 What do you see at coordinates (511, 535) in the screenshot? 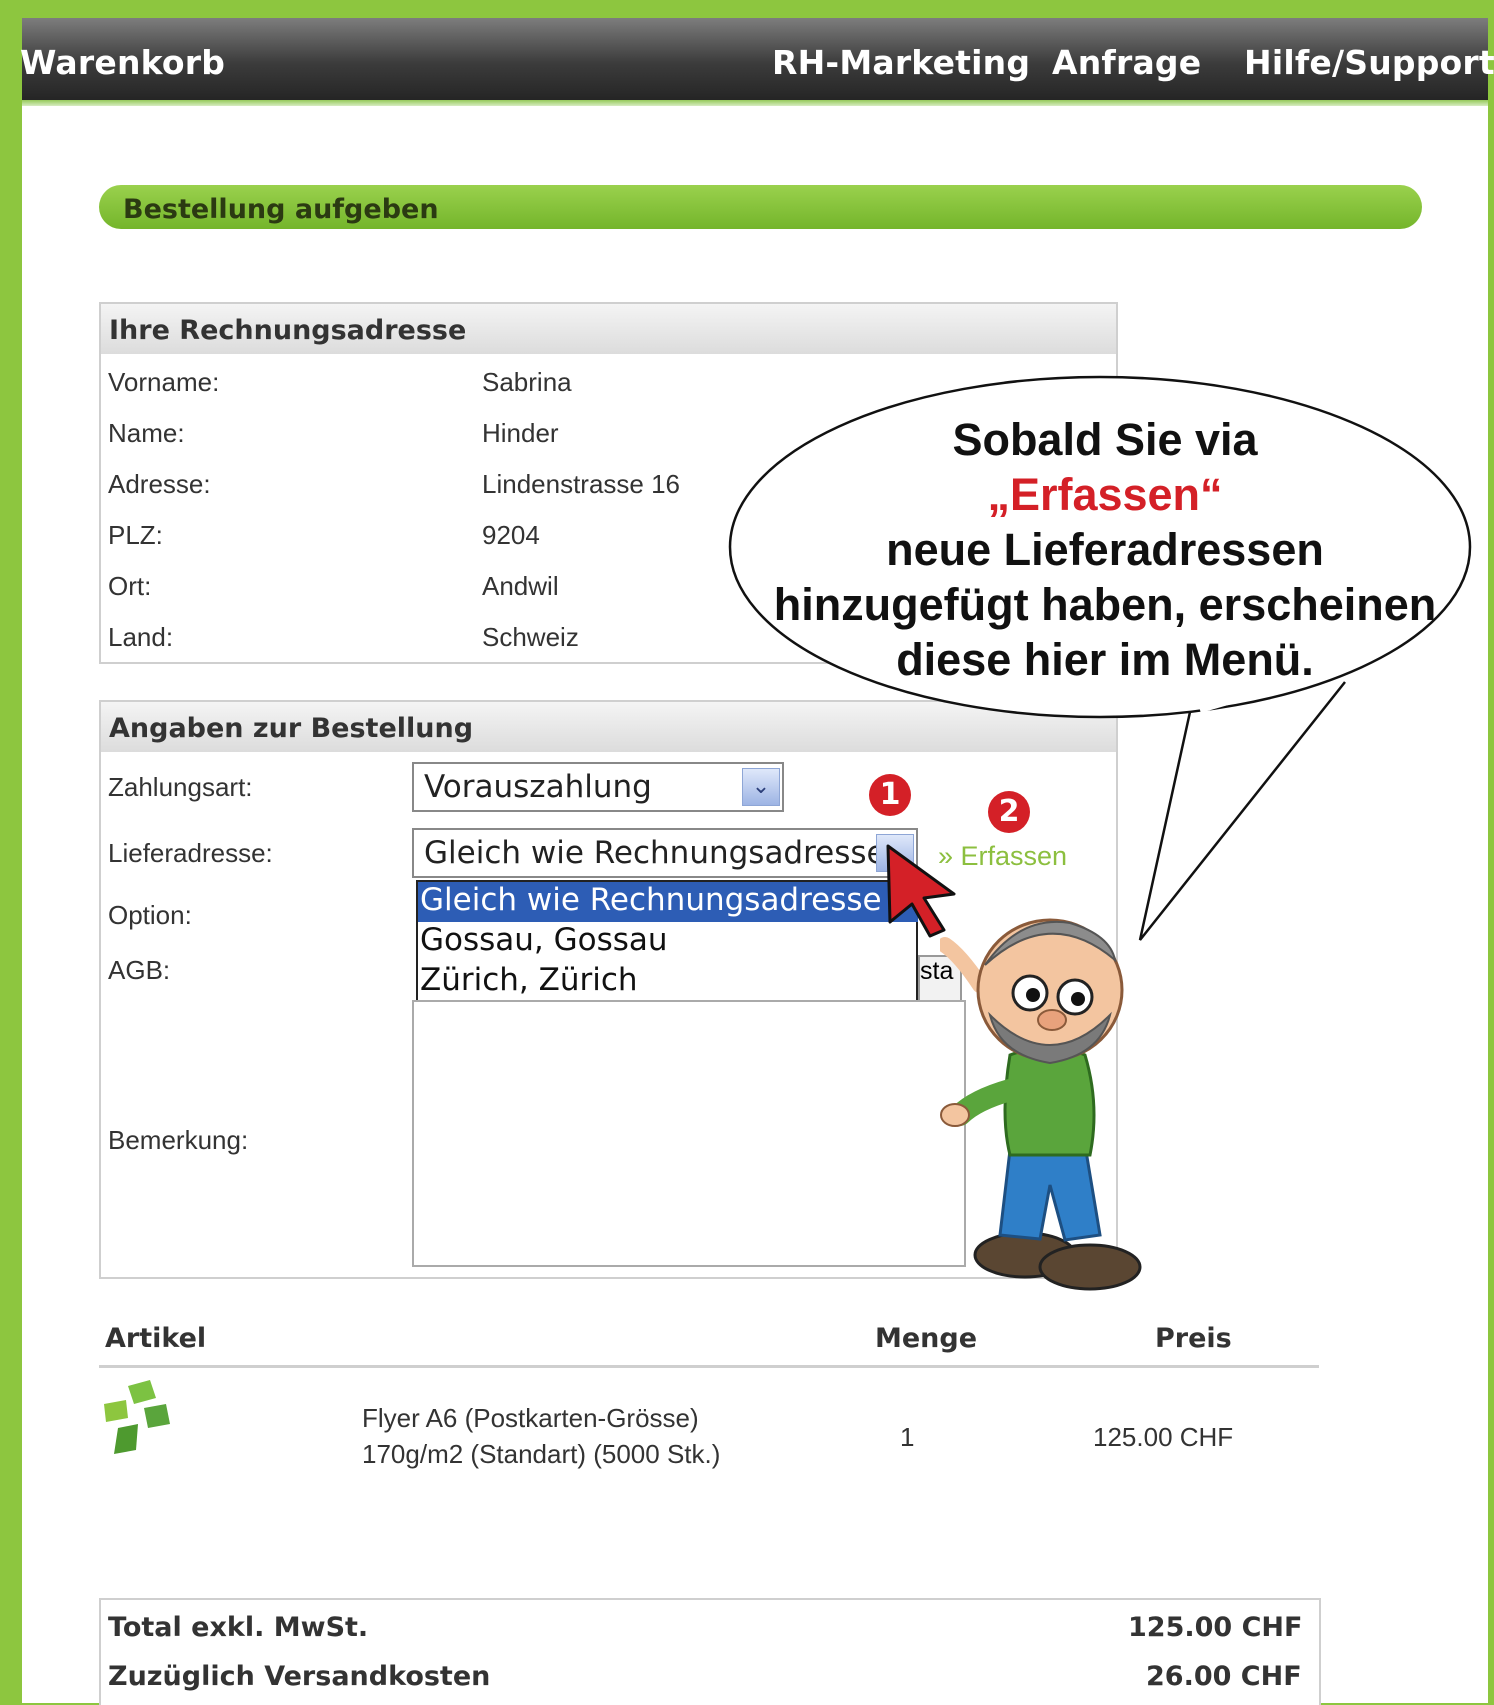
I see `billing-value-zip: 9204` at bounding box center [511, 535].